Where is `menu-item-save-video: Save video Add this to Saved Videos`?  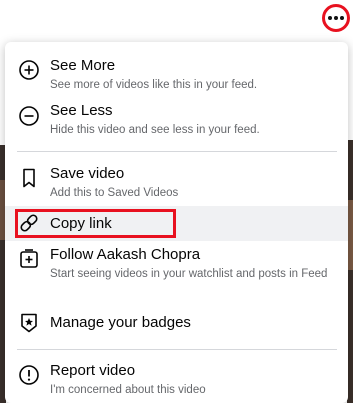 menu-item-save-video: Save video Add this to Saved Videos is located at coordinates (176, 183).